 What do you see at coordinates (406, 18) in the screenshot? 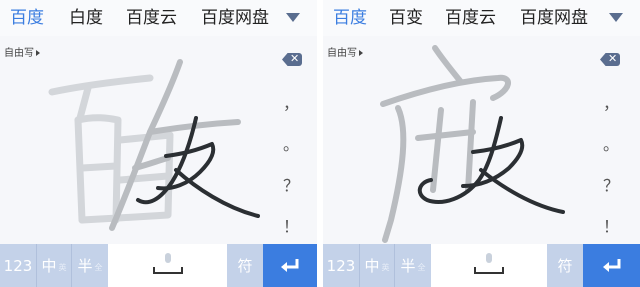
I see `candidate-2: 百变` at bounding box center [406, 18].